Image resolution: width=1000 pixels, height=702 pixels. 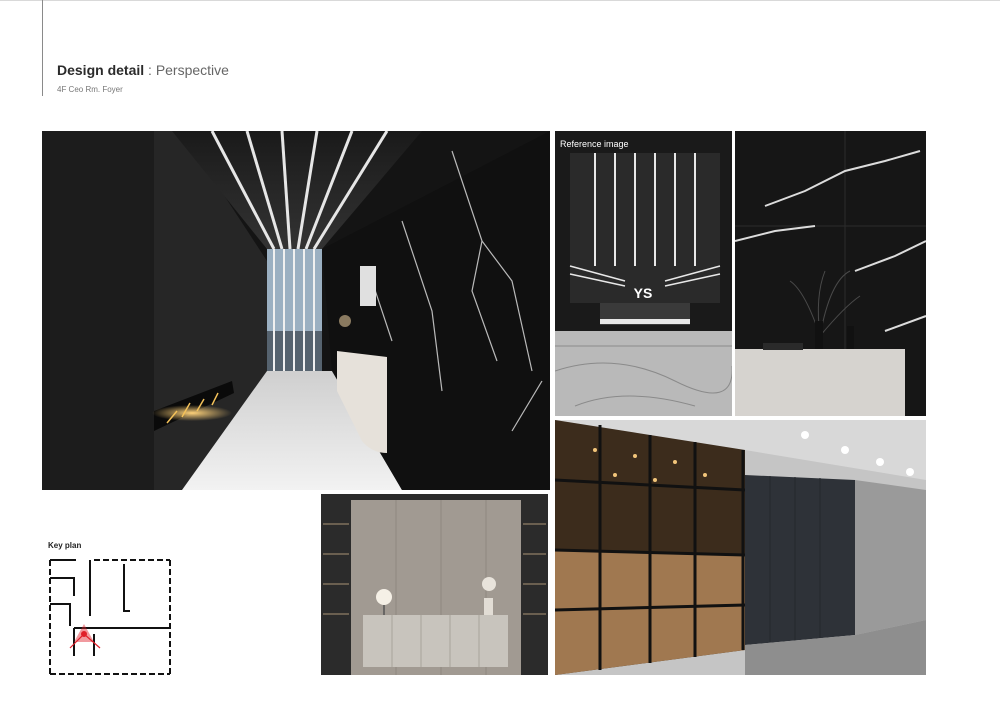 What do you see at coordinates (192, 70) in the screenshot?
I see `title-light: Perspective` at bounding box center [192, 70].